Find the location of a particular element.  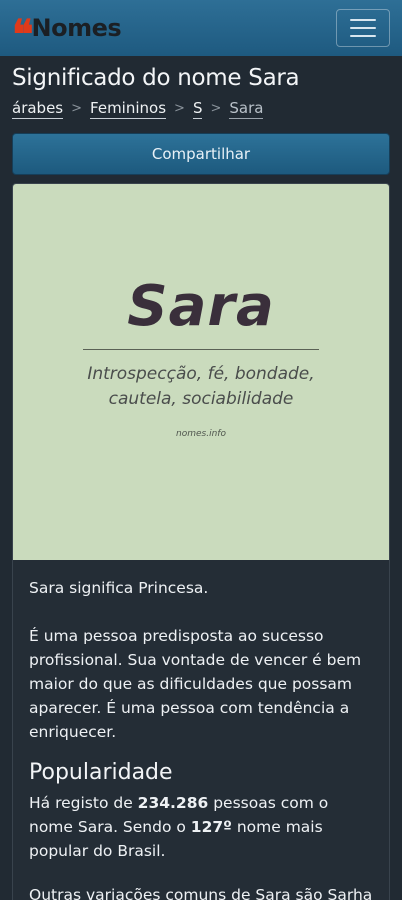

popularity-heading: Popularidade is located at coordinates (101, 772).